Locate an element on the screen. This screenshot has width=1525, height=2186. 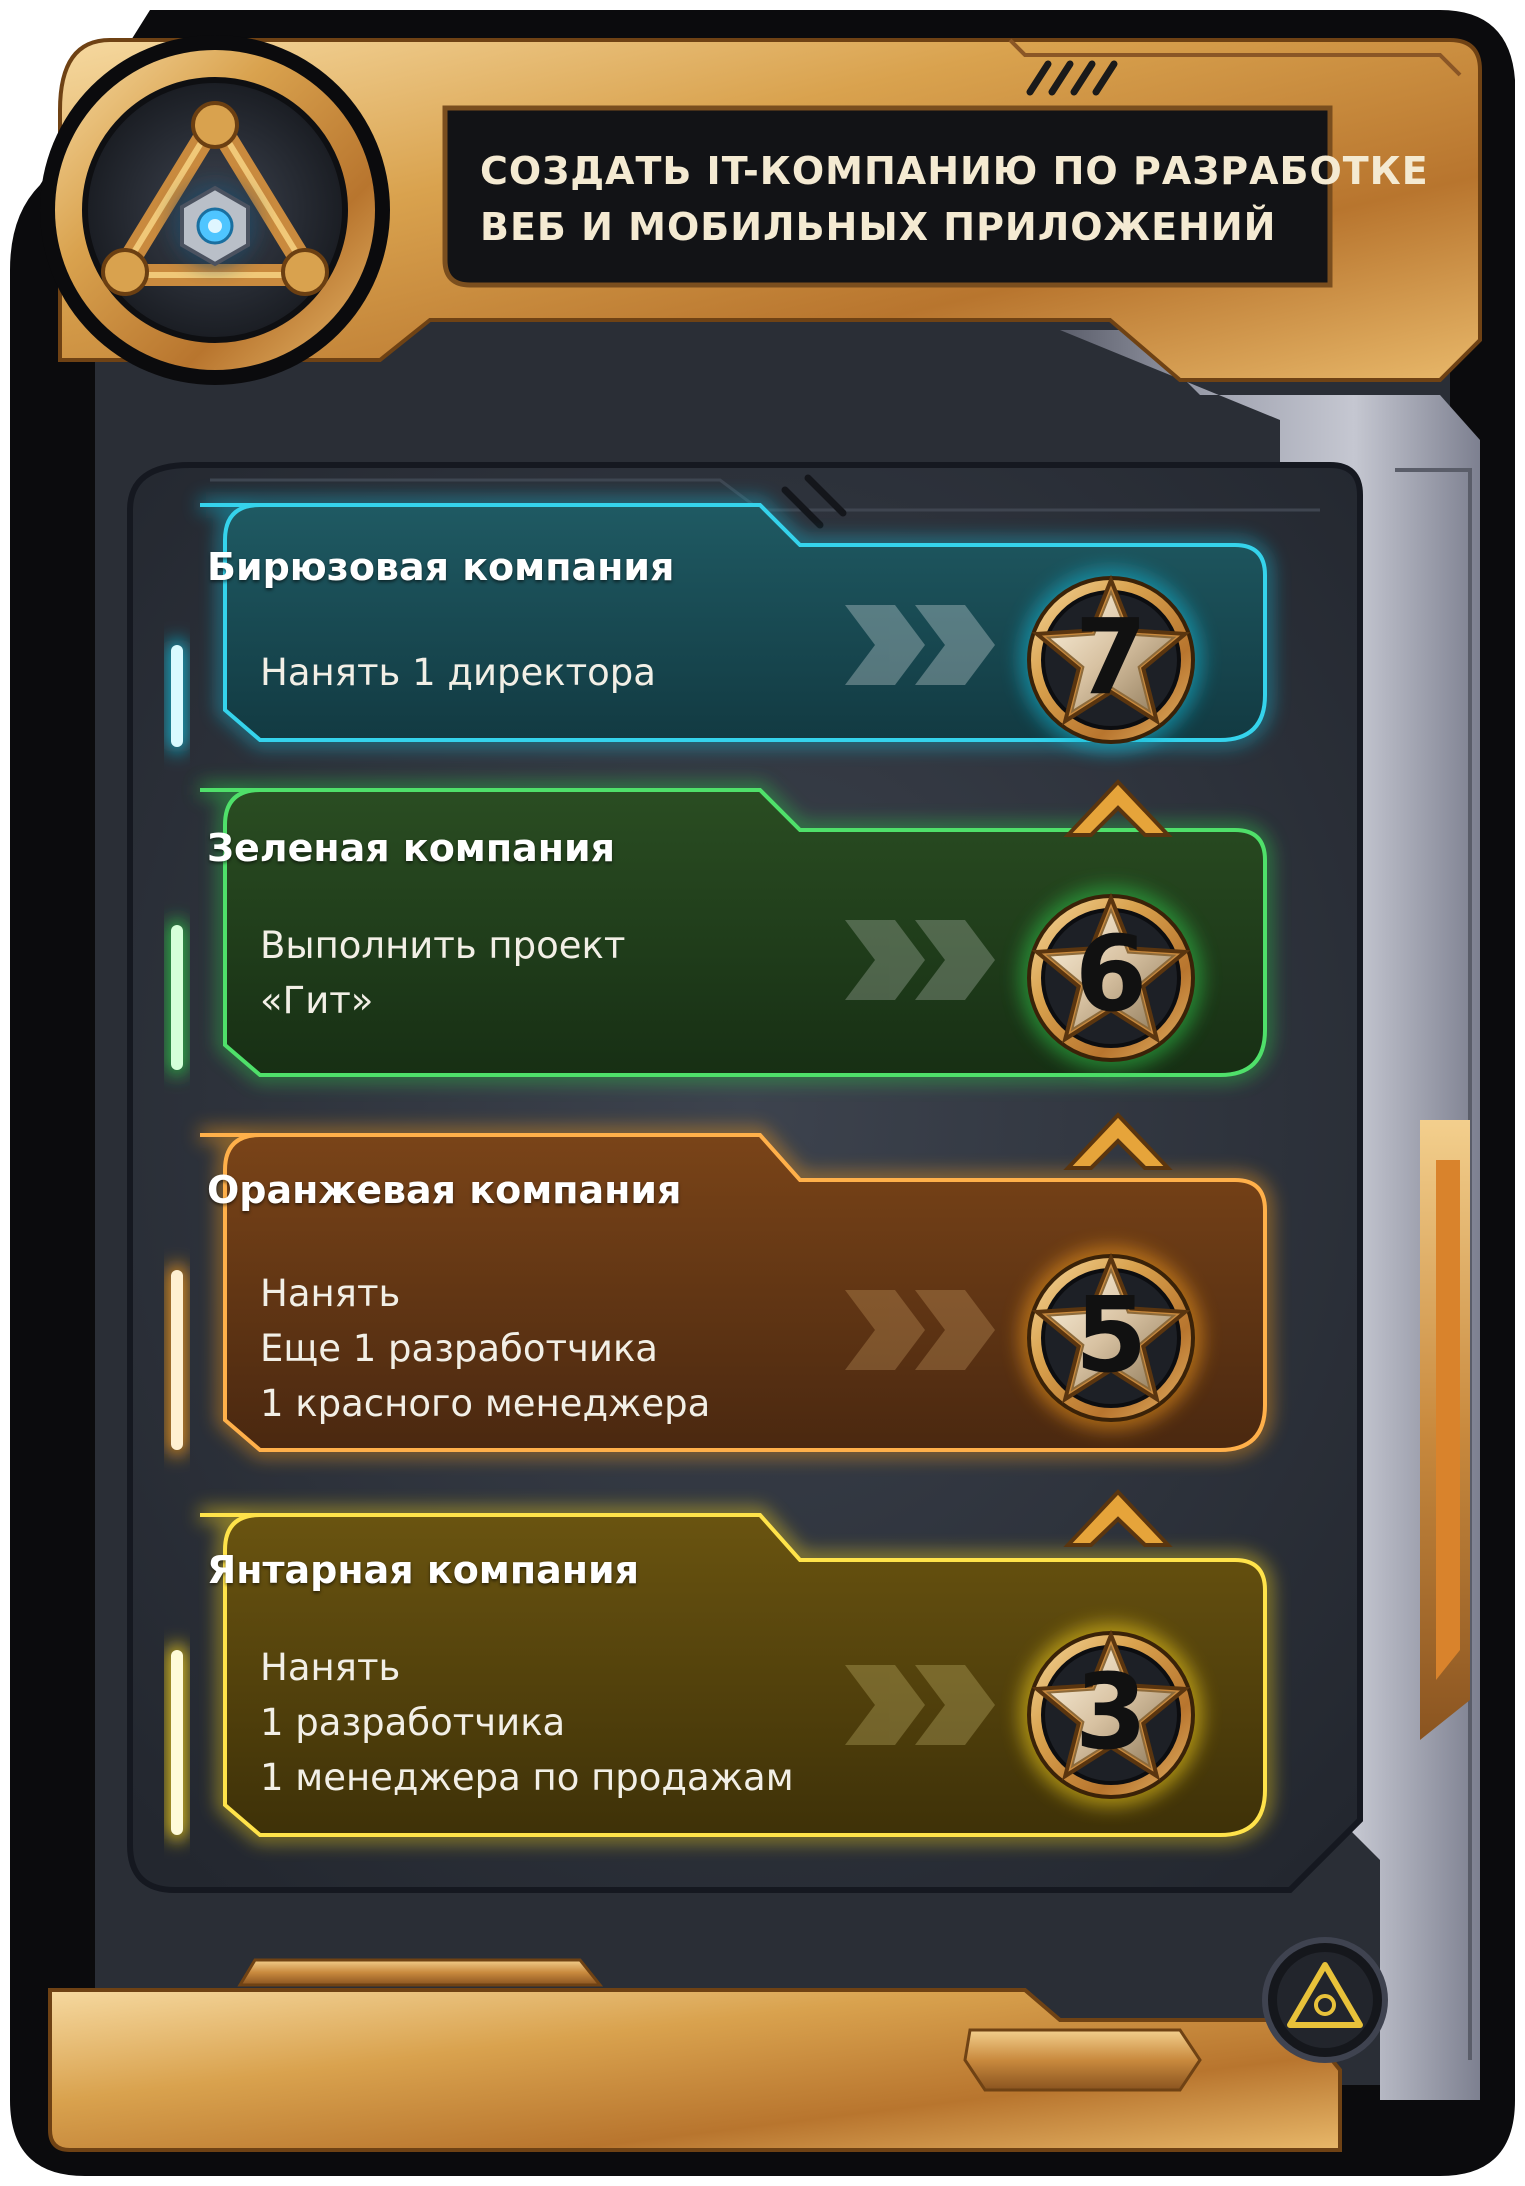
task-line: 1 красного менеджера is located at coordinates (485, 1403).